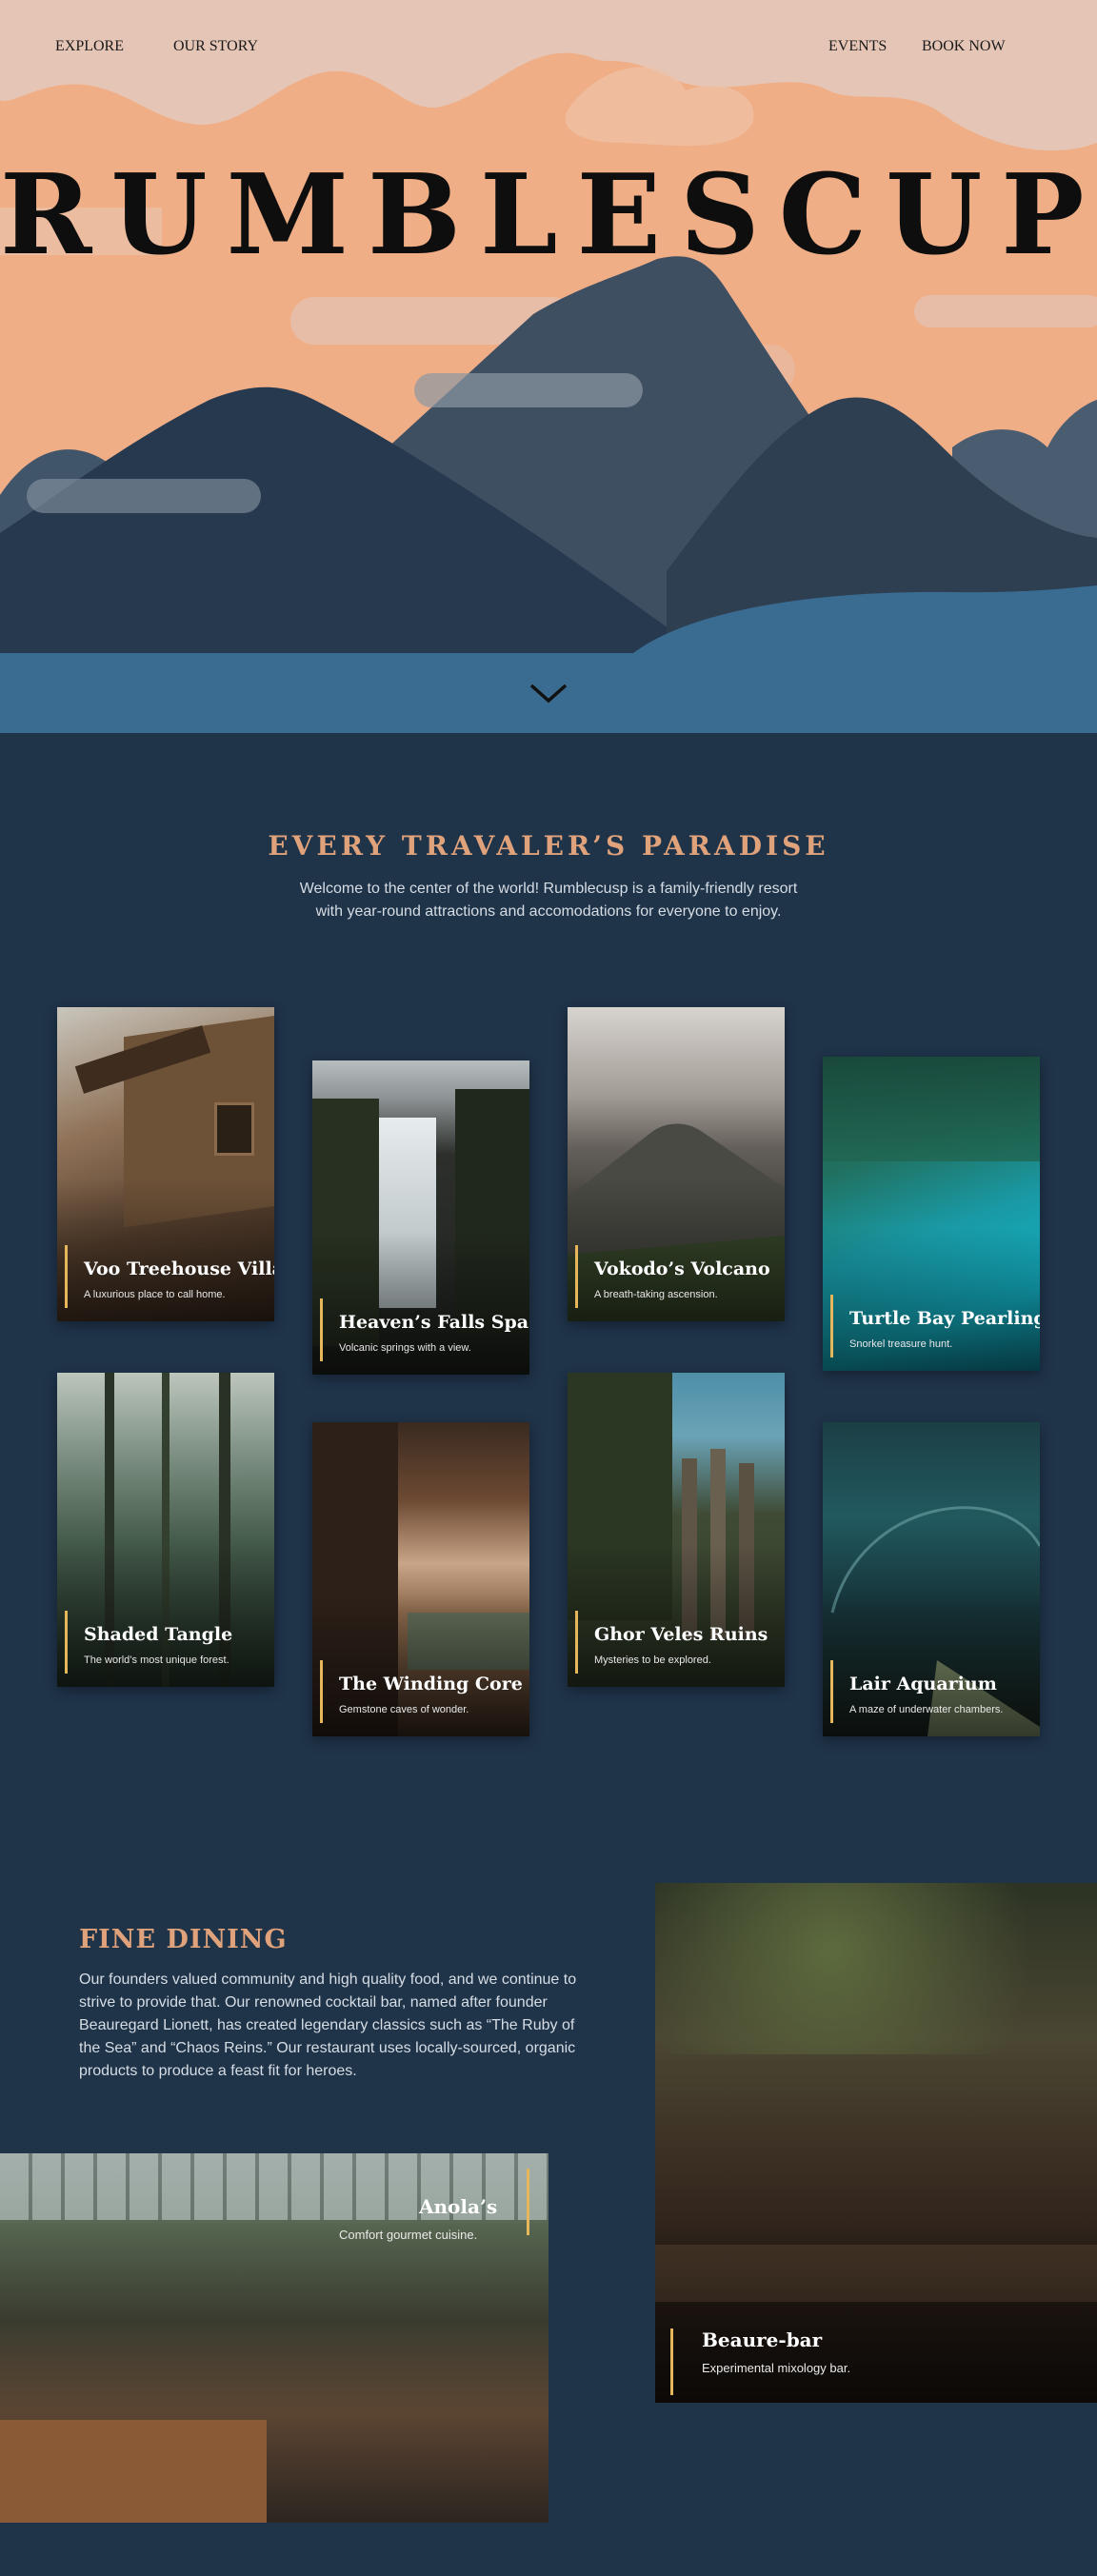 Image resolution: width=1097 pixels, height=2576 pixels. What do you see at coordinates (762, 2339) in the screenshot?
I see `bar-title: Beaure-bar` at bounding box center [762, 2339].